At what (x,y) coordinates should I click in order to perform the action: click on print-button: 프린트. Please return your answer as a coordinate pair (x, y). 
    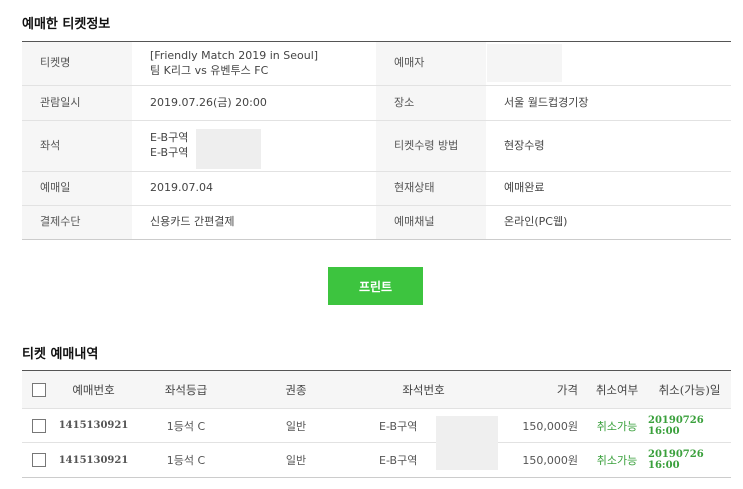
    Looking at the image, I should click on (375, 286).